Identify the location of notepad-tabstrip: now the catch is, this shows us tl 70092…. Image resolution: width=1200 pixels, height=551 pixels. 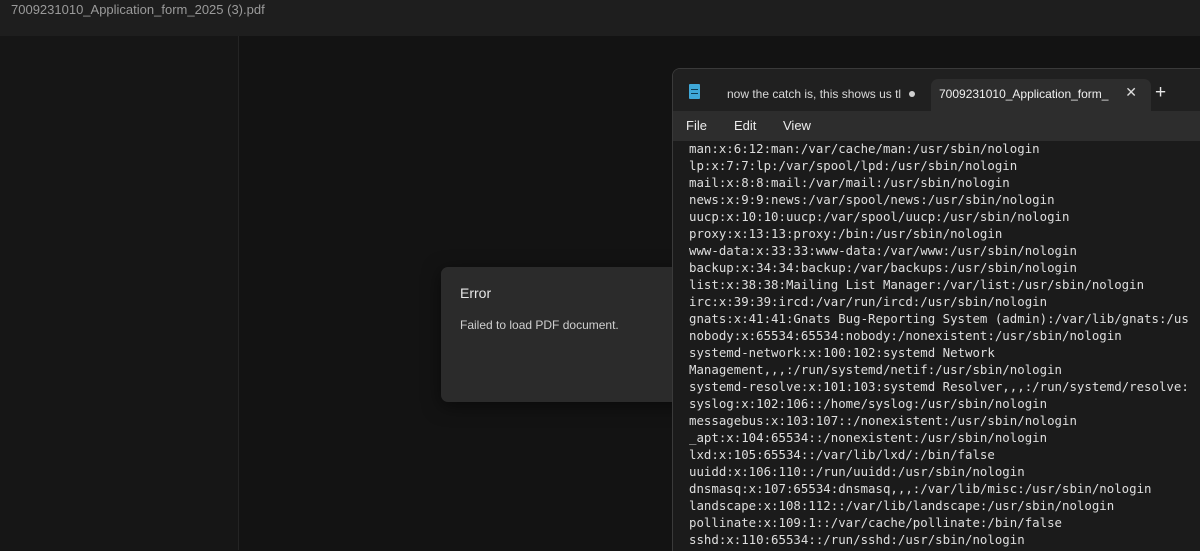
(936, 90).